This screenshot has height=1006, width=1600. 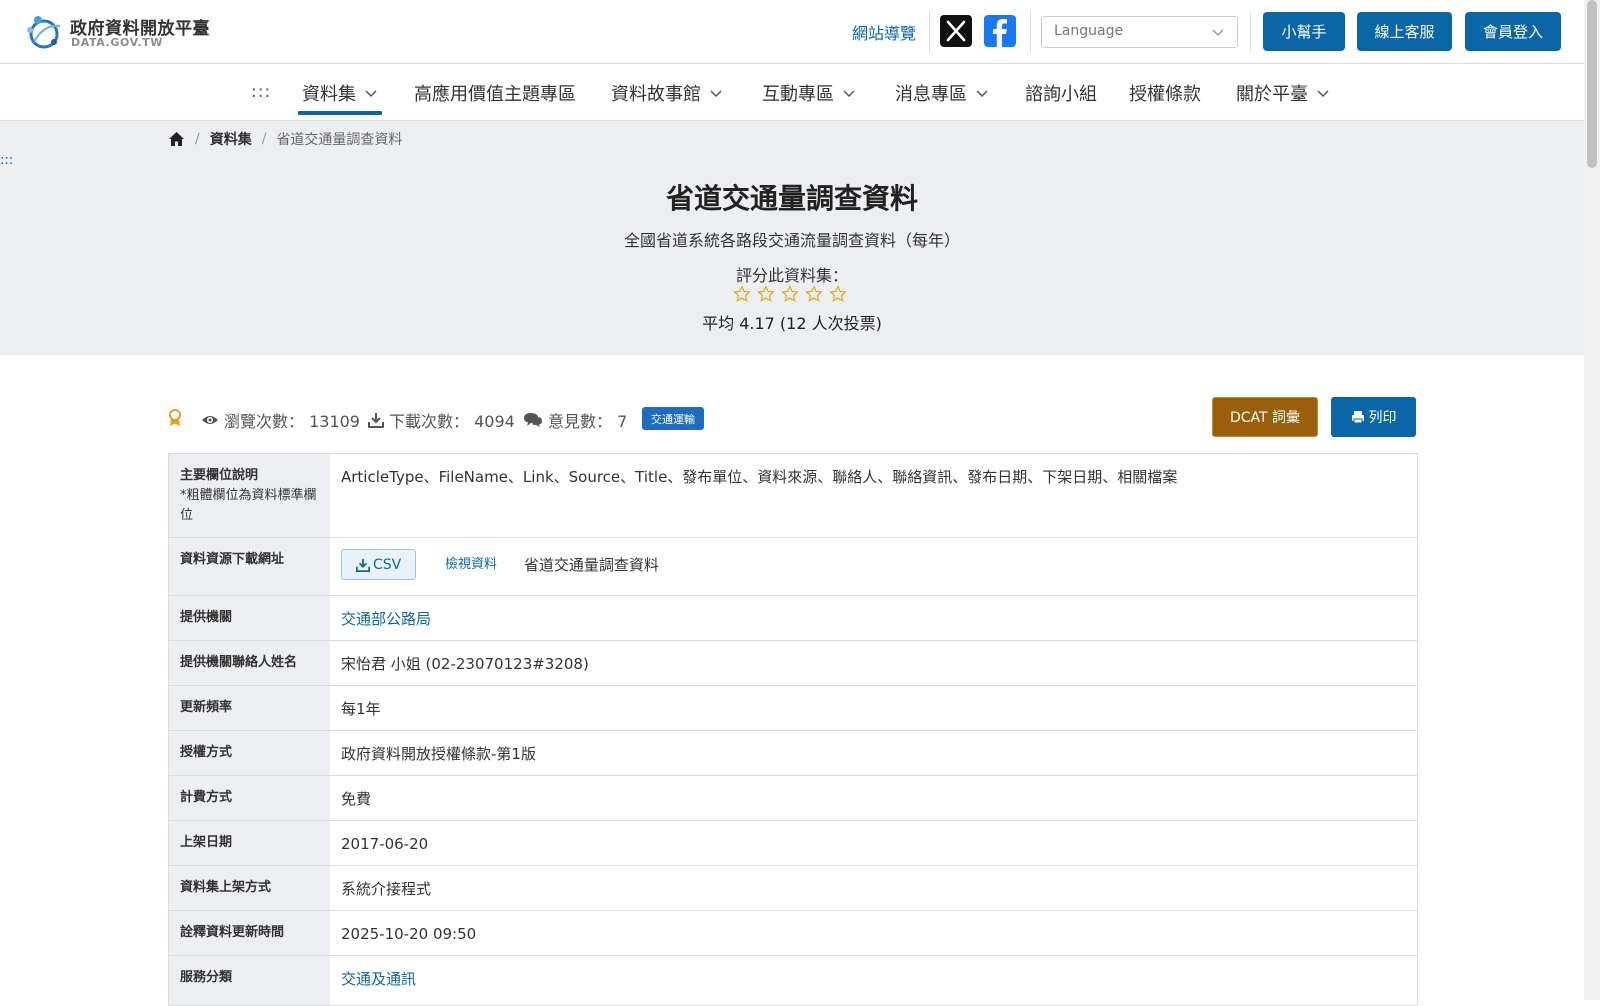 I want to click on csv-download-button: CSV, so click(x=379, y=564).